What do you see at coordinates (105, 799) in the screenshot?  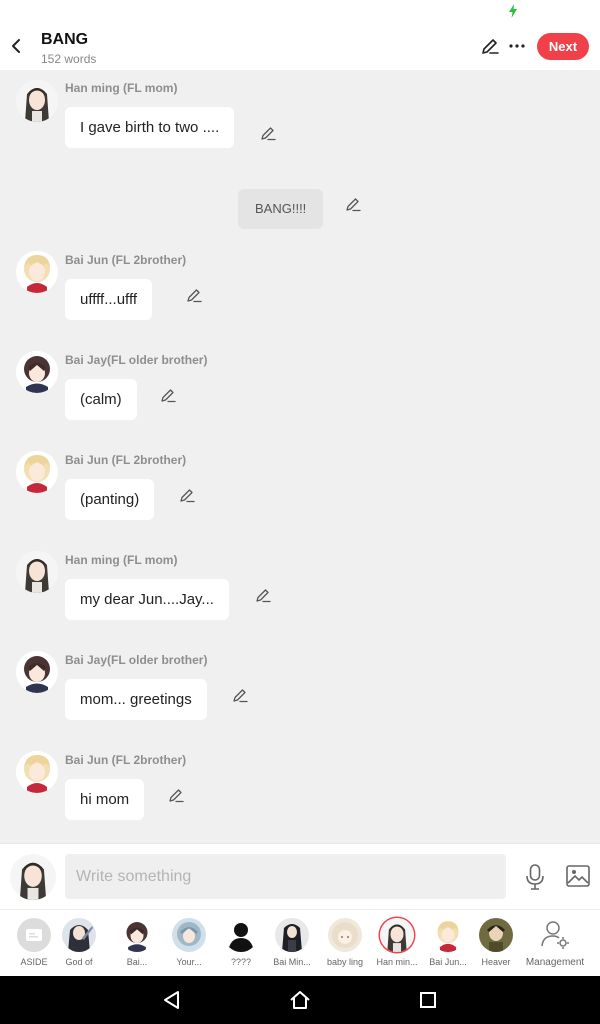 I see `message-bubble: hi mom` at bounding box center [105, 799].